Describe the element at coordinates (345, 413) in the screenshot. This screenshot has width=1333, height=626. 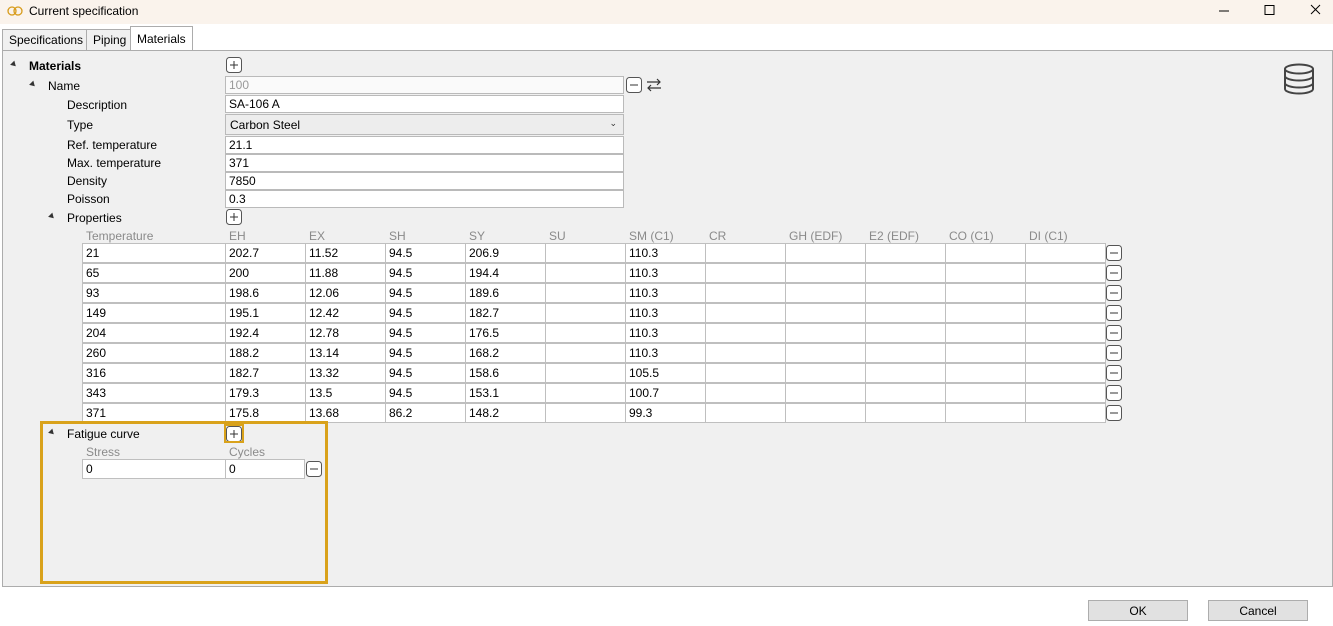
I see `table-cell: 13.68` at that location.